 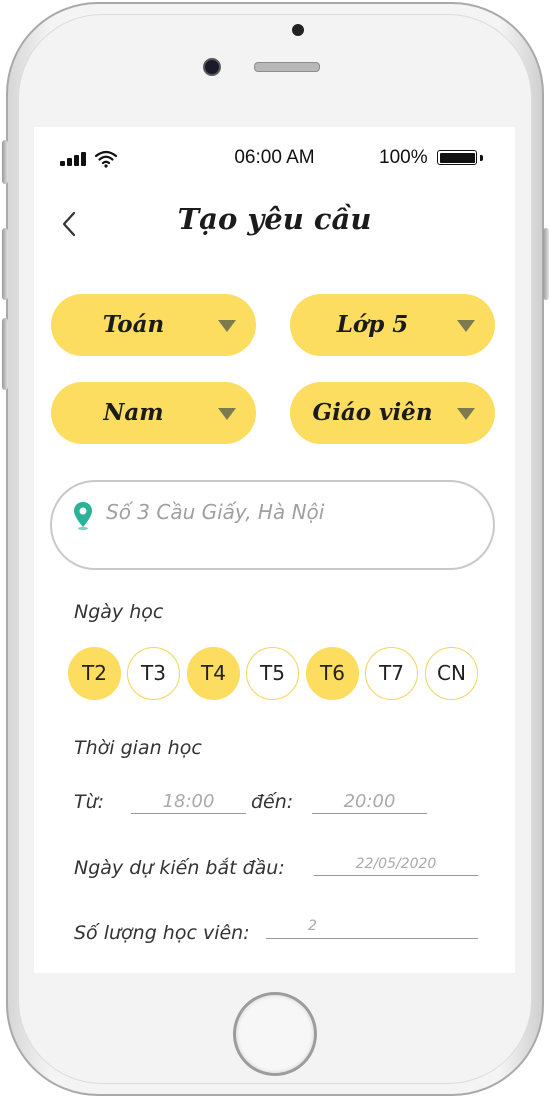 I want to click on subject-dropdown: Toán, so click(x=153, y=325).